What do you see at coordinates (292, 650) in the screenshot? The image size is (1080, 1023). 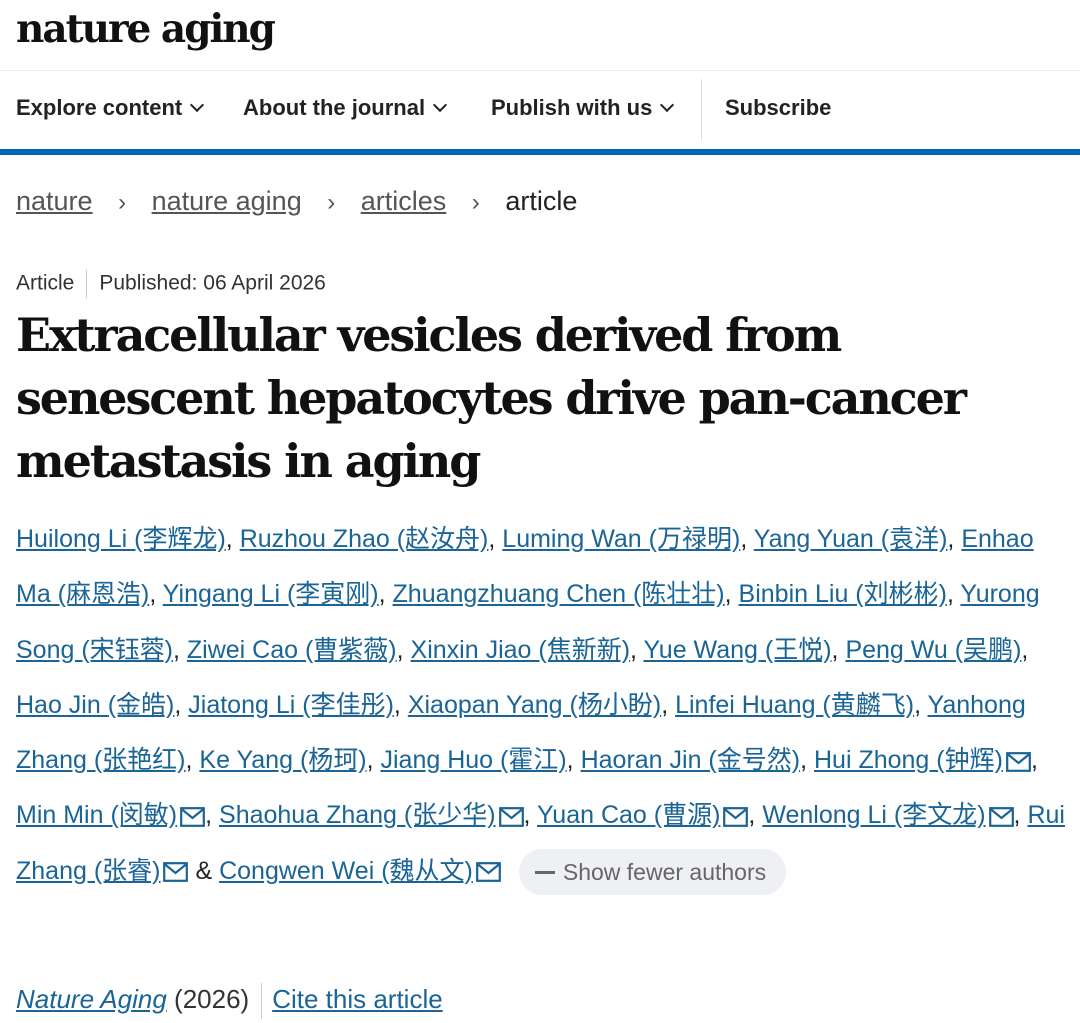 I see `author-link: Ziwei Cao (曹紫薇)` at bounding box center [292, 650].